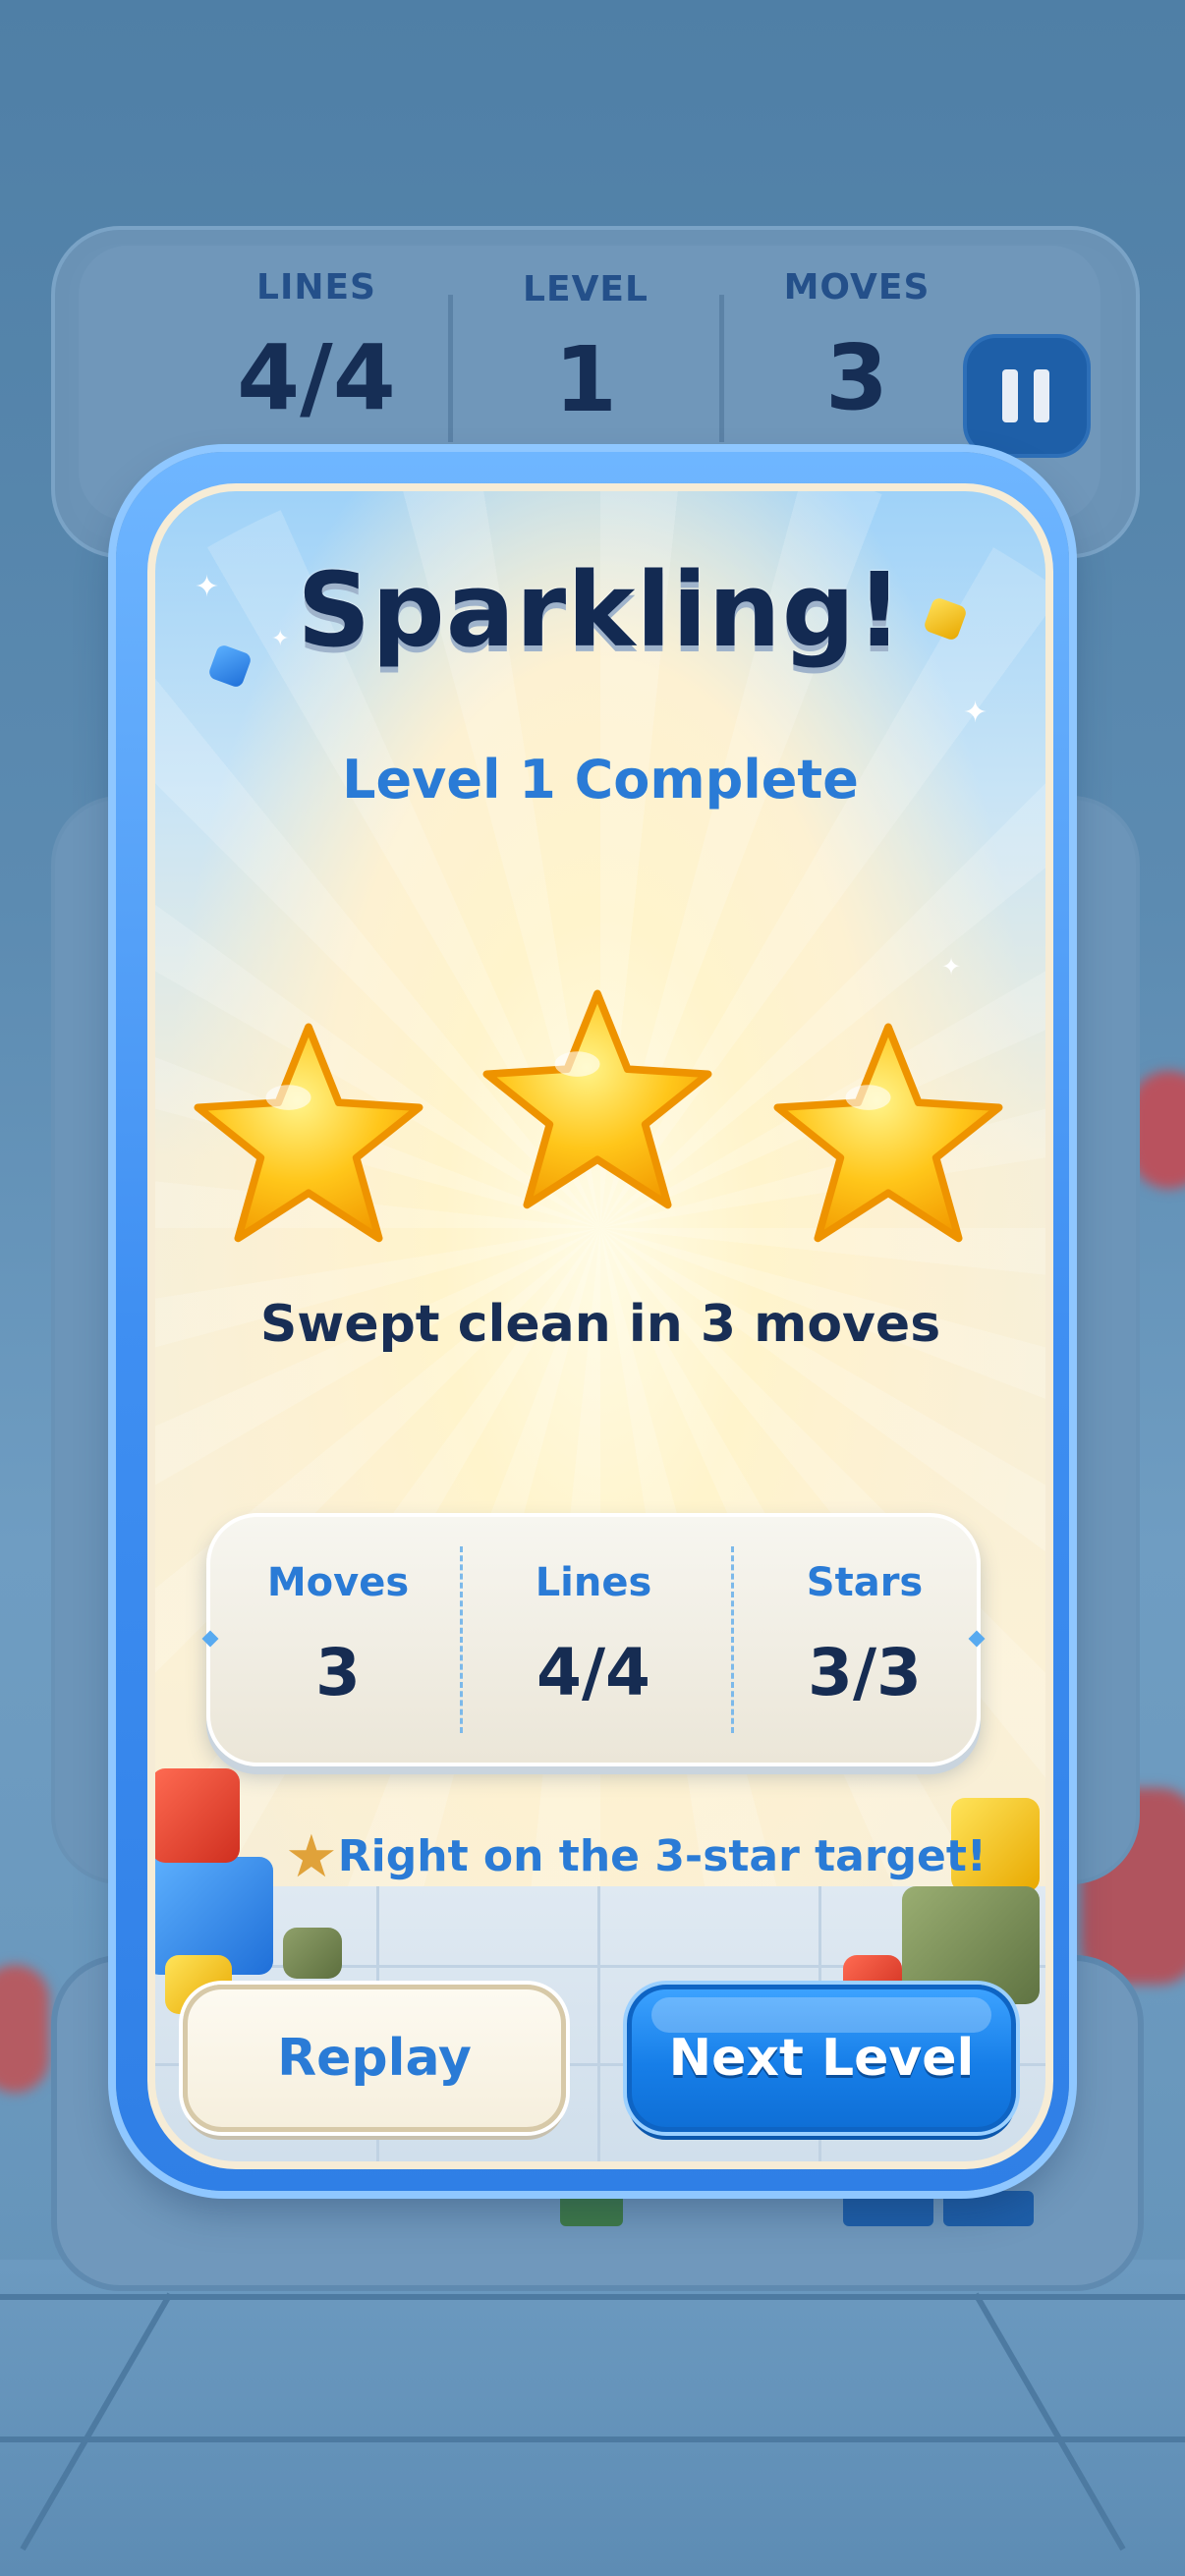 The width and height of the screenshot is (1185, 2576). Describe the element at coordinates (317, 377) in the screenshot. I see `hud-lines-value: 4/4` at that location.